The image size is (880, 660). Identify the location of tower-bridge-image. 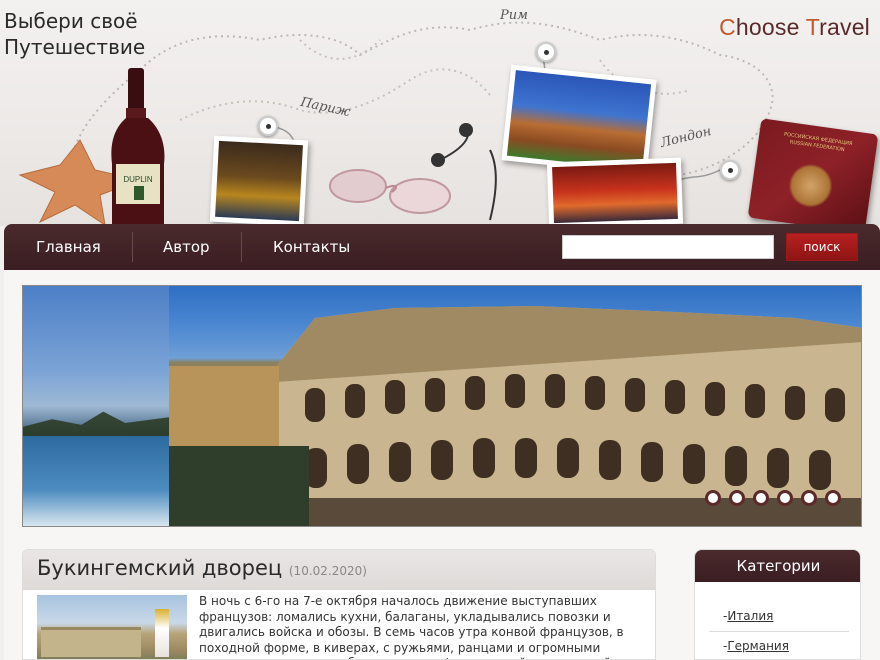
(615, 193).